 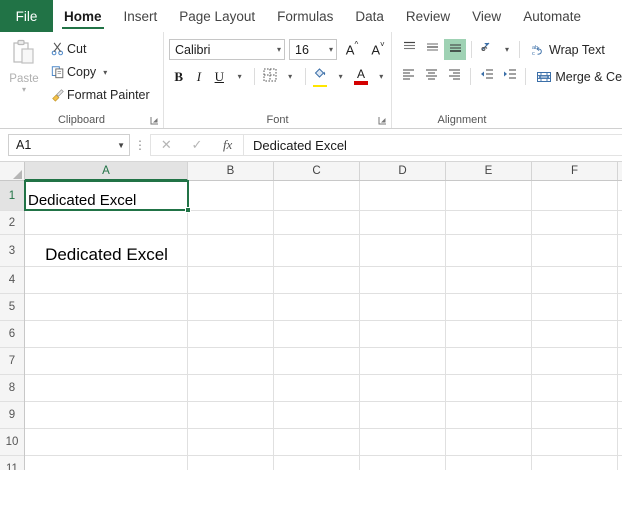 What do you see at coordinates (403, 195) in the screenshot?
I see `cell-d1` at bounding box center [403, 195].